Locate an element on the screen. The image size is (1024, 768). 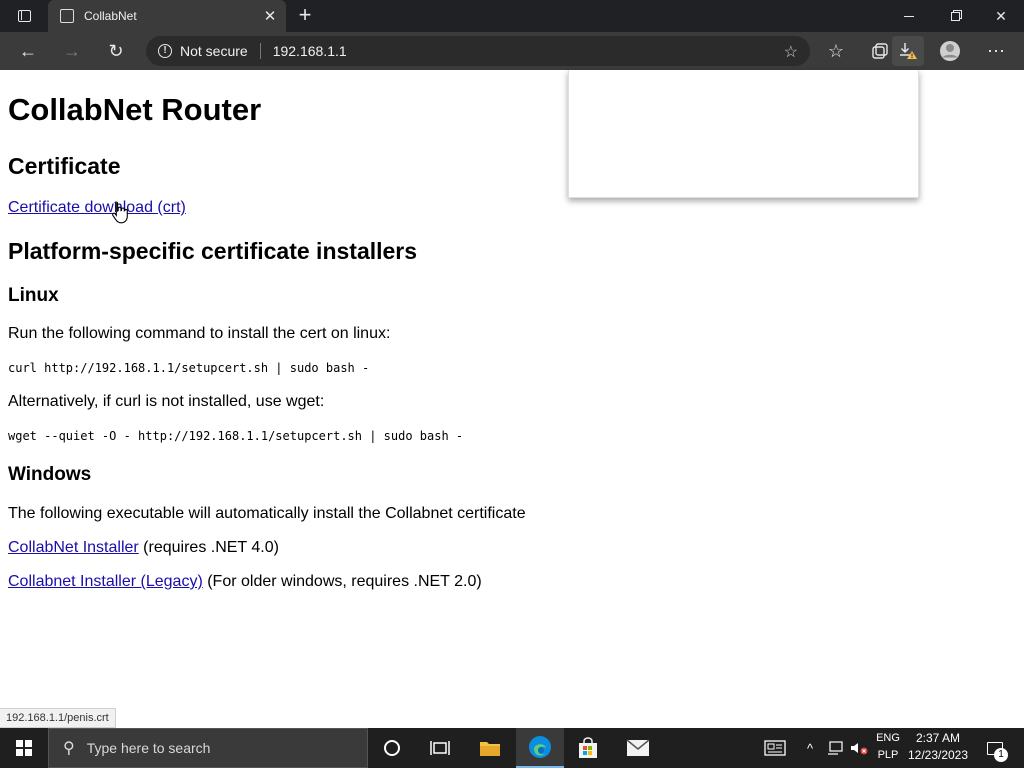
downloads-button is located at coordinates (908, 51).